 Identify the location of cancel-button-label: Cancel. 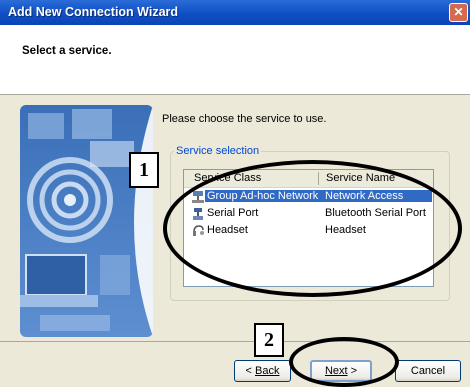
(428, 371).